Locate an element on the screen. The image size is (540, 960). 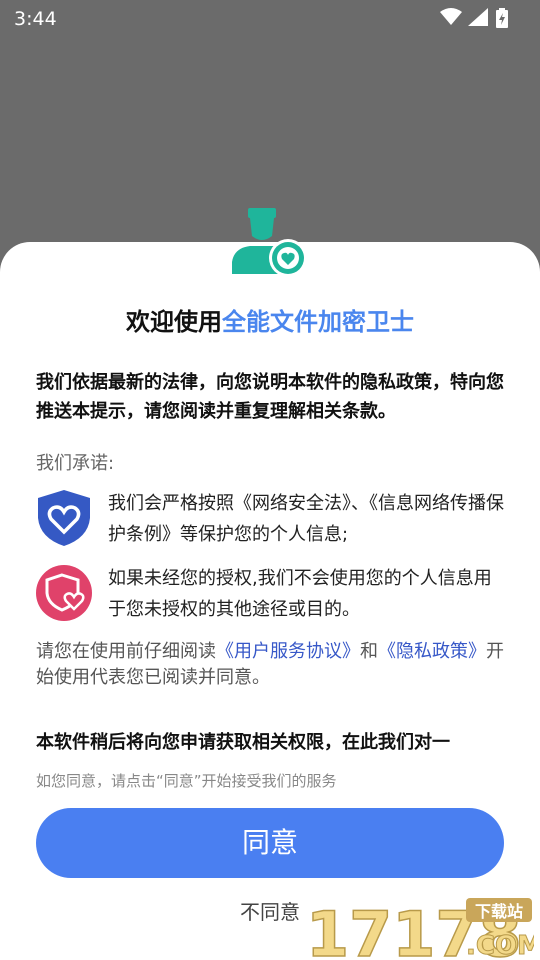
user-agreement-link: 《用户服务协议》 is located at coordinates (288, 651).